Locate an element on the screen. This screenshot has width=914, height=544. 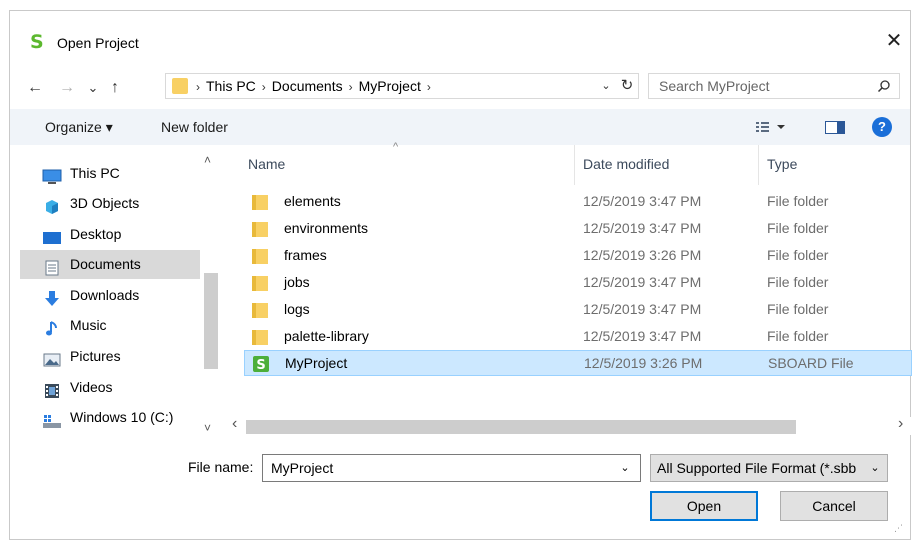
nav-item-videos: Videos is located at coordinates (110, 387).